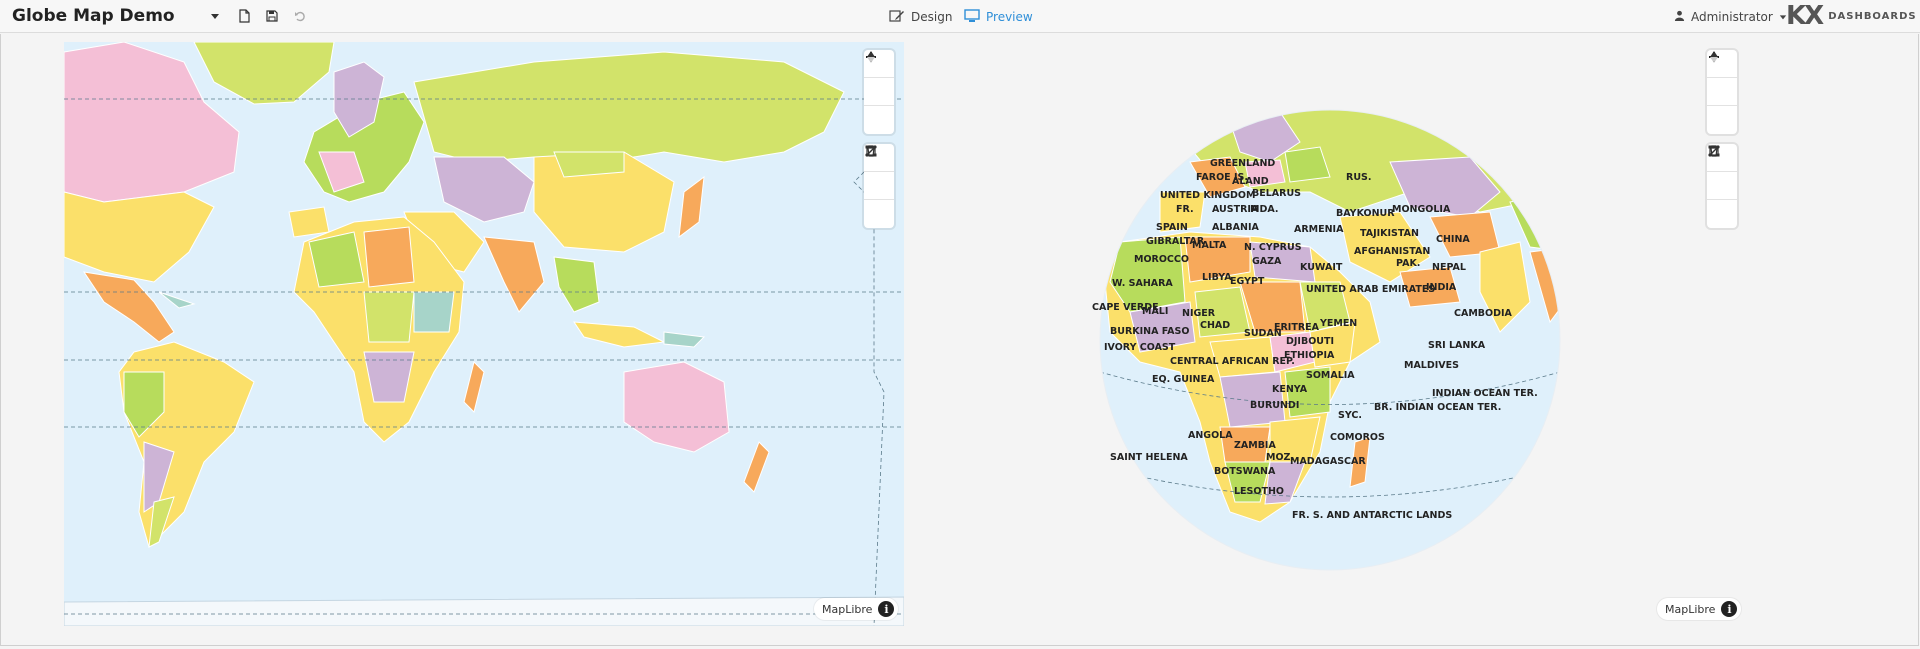 Image resolution: width=1920 pixels, height=649 pixels. I want to click on flat-draw-polygon-button, so click(879, 172).